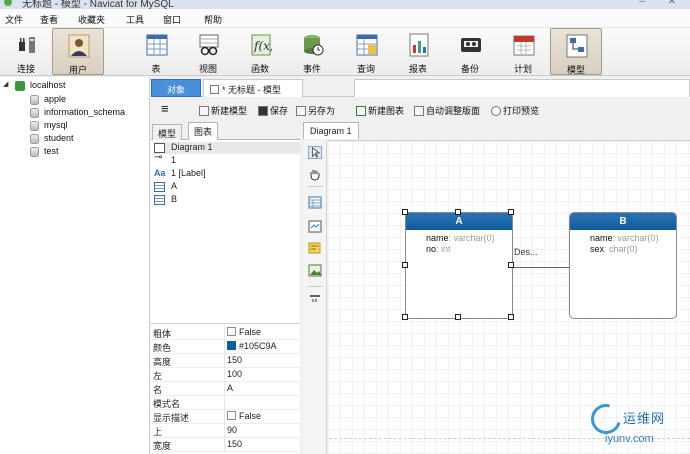  What do you see at coordinates (234, 374) in the screenshot?
I see `prop-value: 100` at bounding box center [234, 374].